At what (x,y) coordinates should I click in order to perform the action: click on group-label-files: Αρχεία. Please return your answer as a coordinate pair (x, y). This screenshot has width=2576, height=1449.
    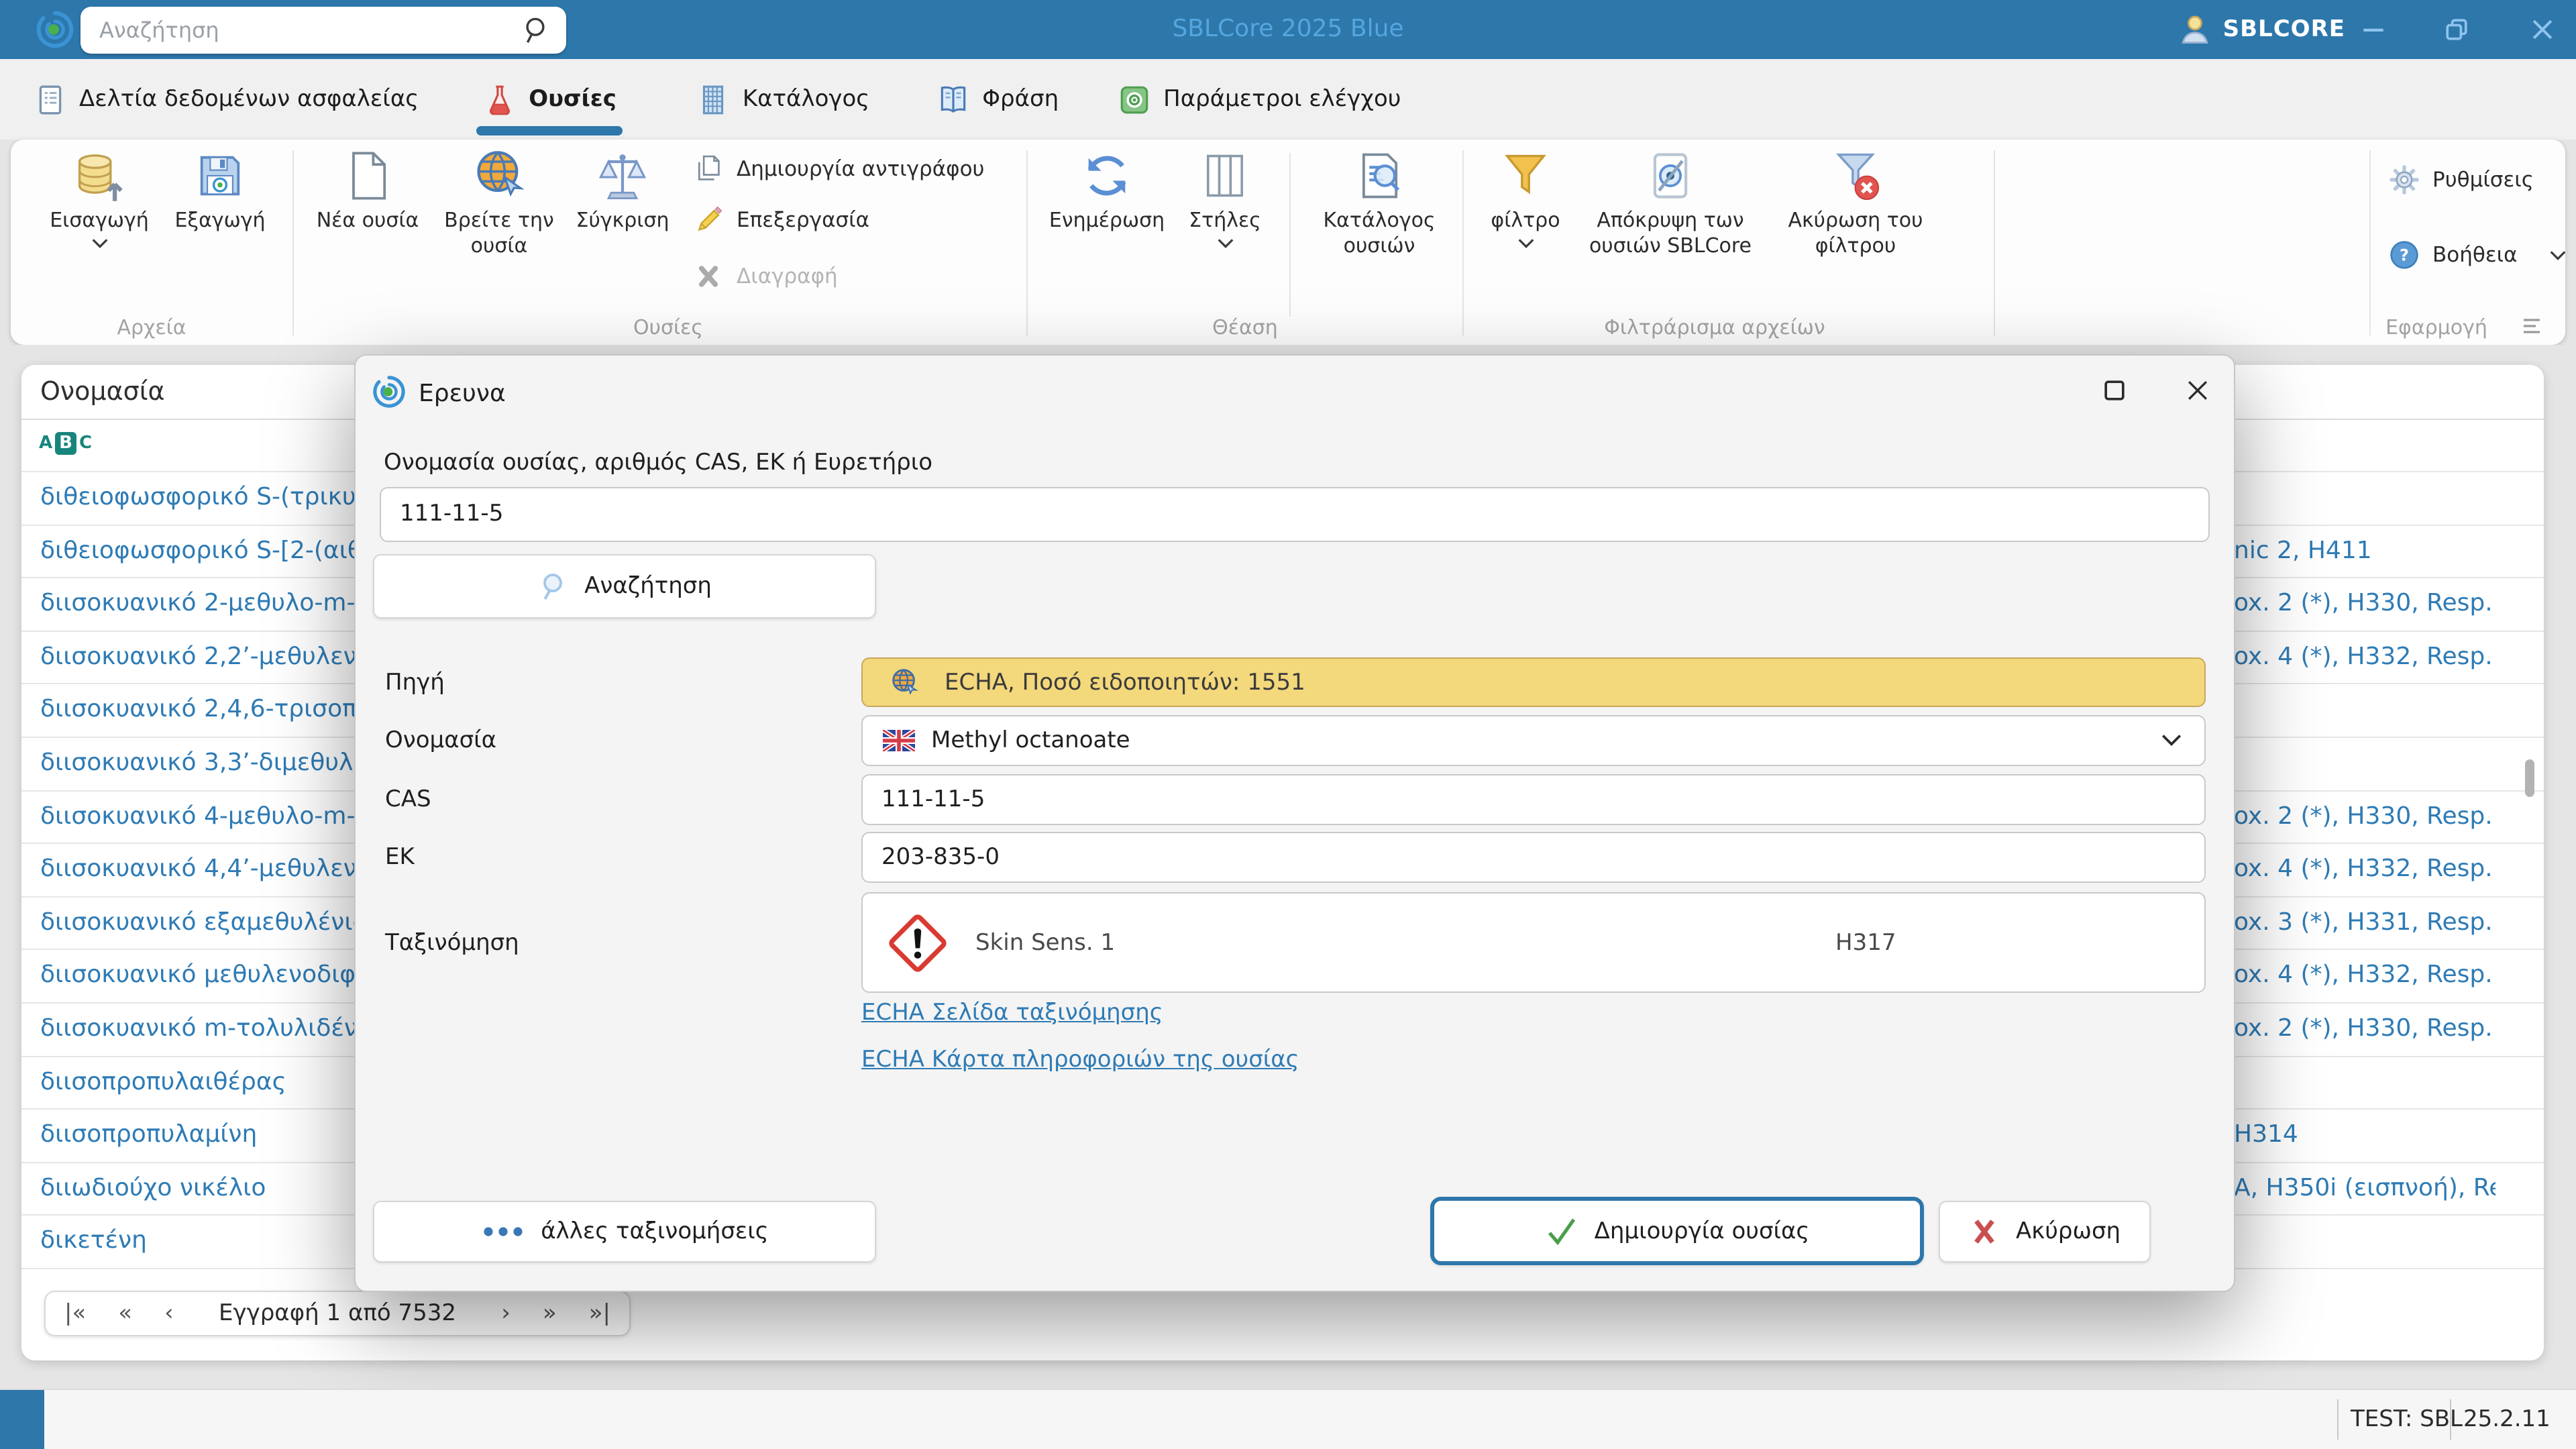
    Looking at the image, I should click on (151, 327).